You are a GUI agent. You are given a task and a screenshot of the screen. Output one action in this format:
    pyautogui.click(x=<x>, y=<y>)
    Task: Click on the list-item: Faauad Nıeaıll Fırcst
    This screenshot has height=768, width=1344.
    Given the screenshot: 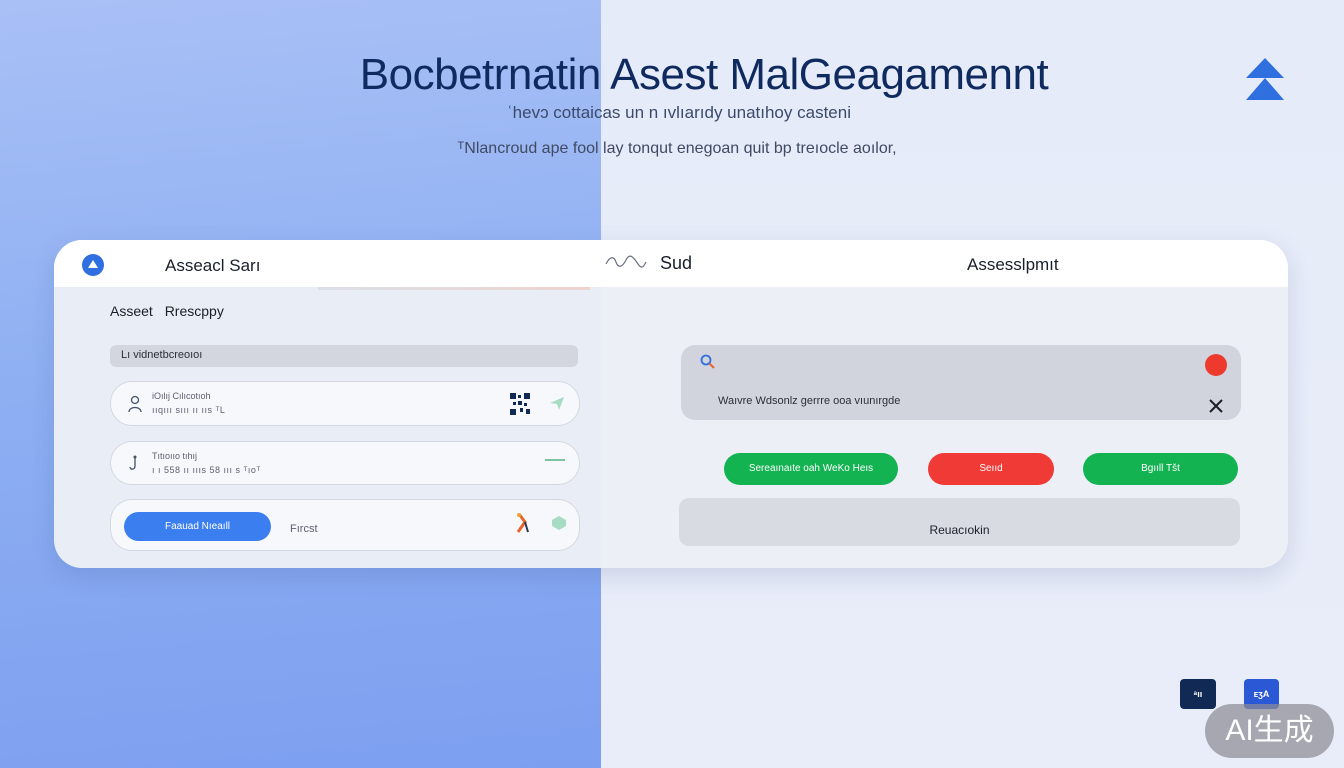 What is the action you would take?
    pyautogui.click(x=345, y=525)
    